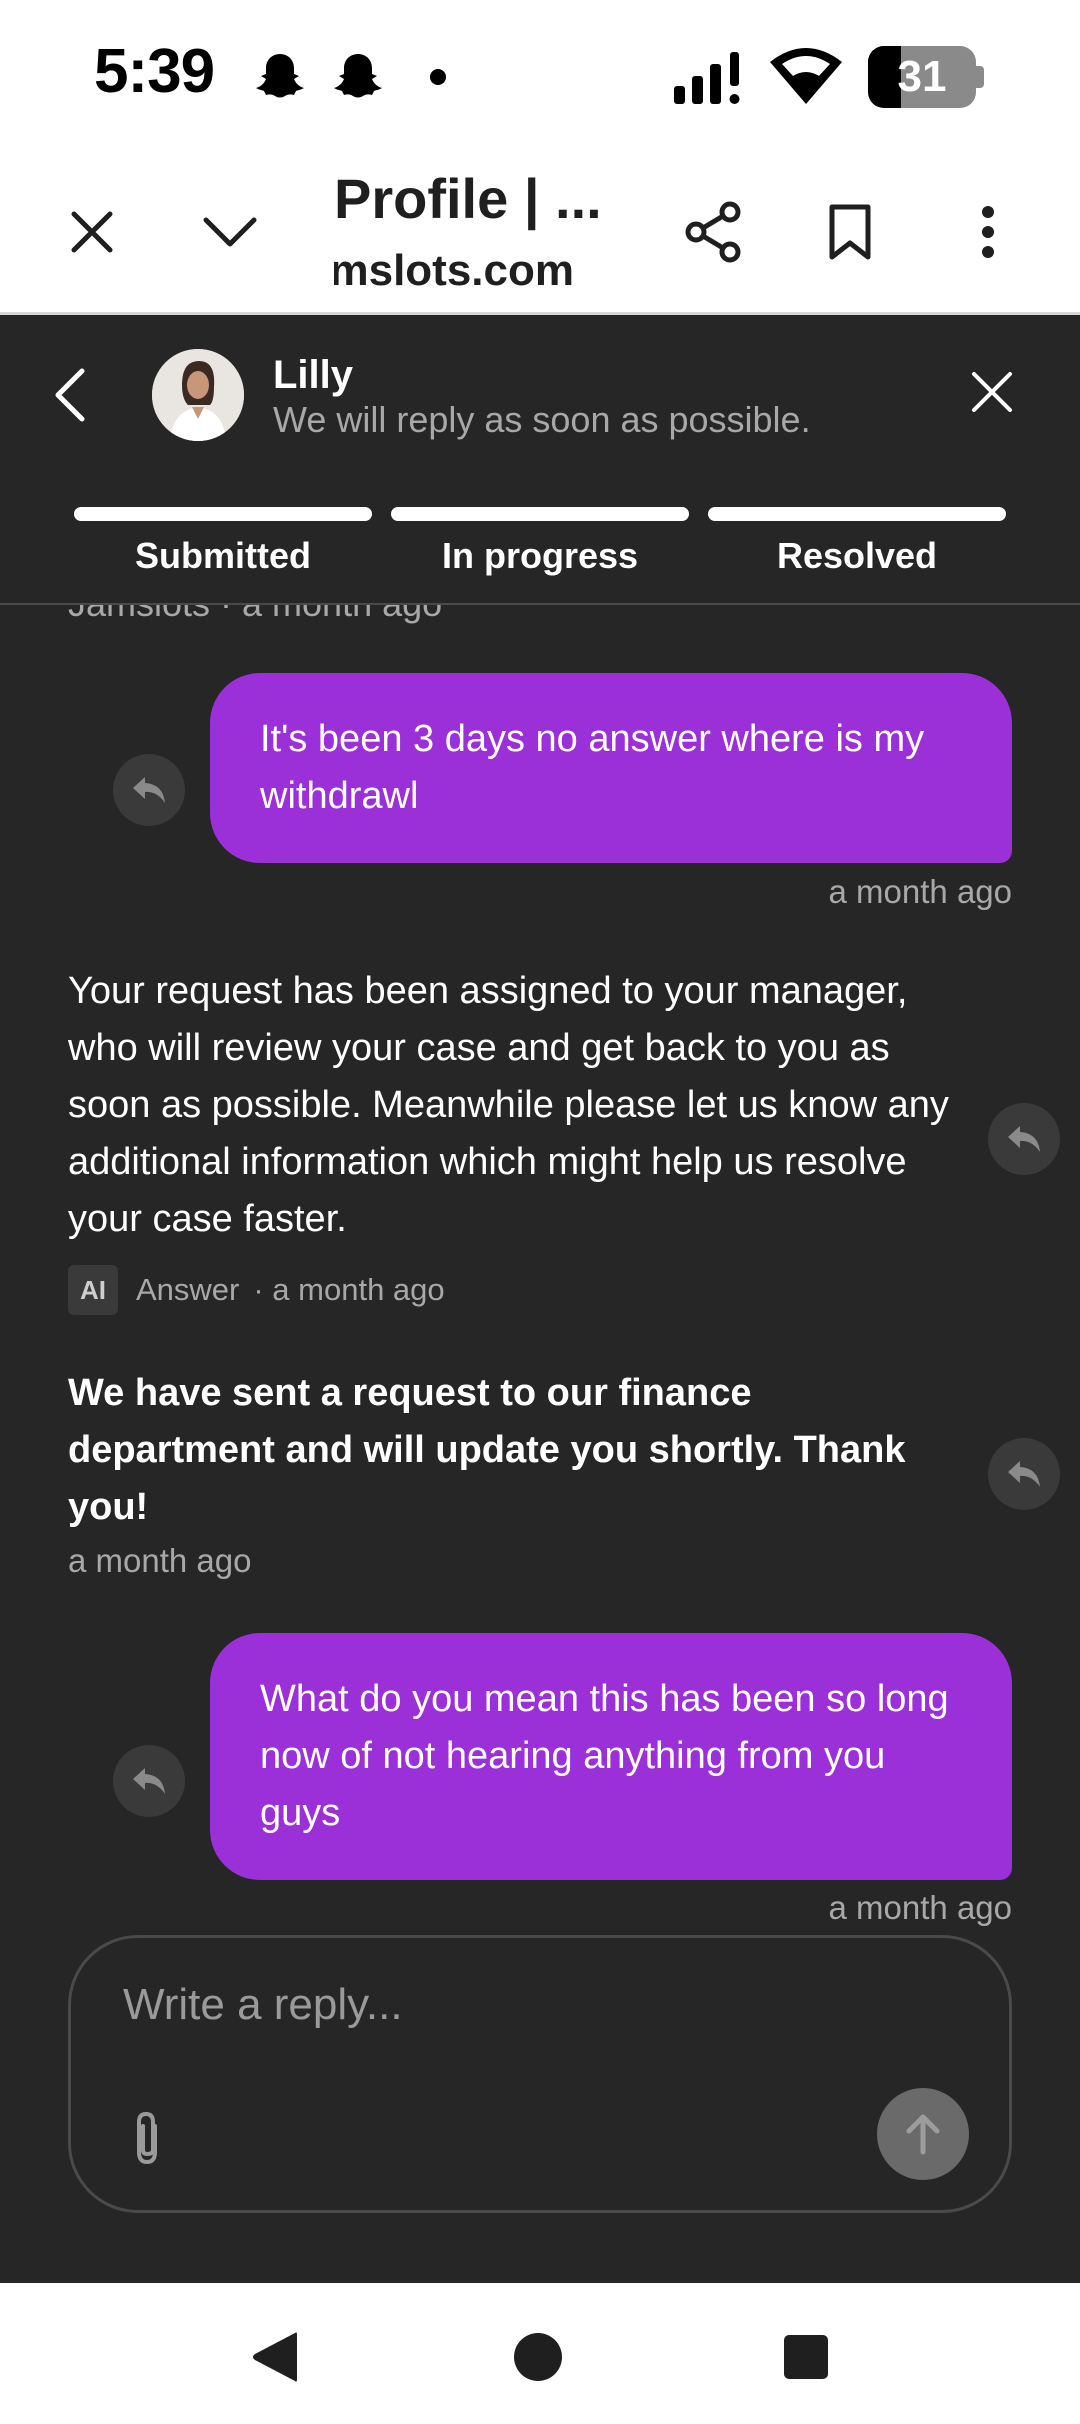 The height and width of the screenshot is (2424, 1080). I want to click on bookmark-icon, so click(850, 232).